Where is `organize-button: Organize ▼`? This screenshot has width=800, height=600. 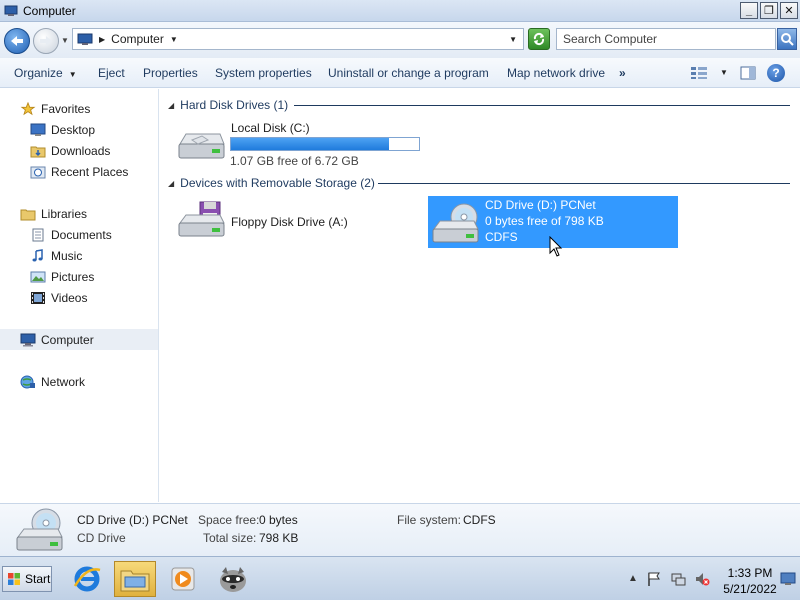 organize-button: Organize ▼ is located at coordinates (45, 73).